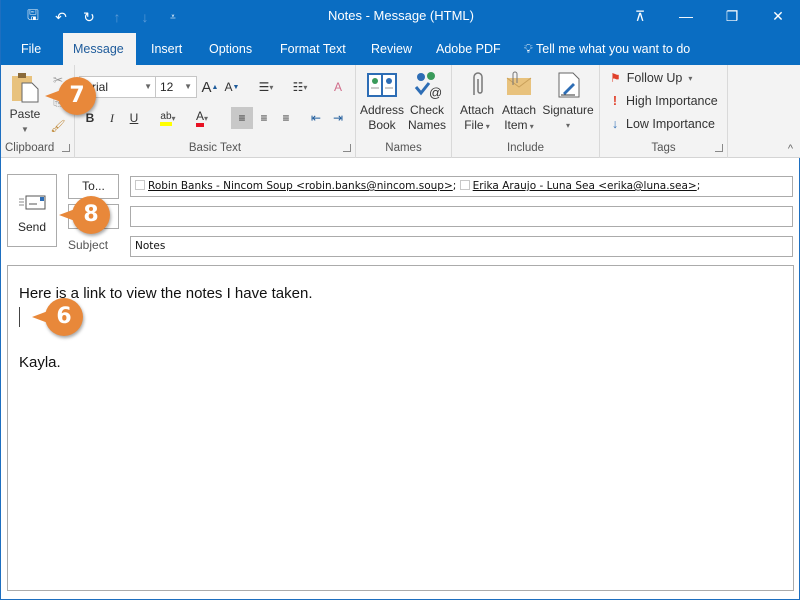  Describe the element at coordinates (615, 101) in the screenshot. I see `exclamation-icon: !` at that location.